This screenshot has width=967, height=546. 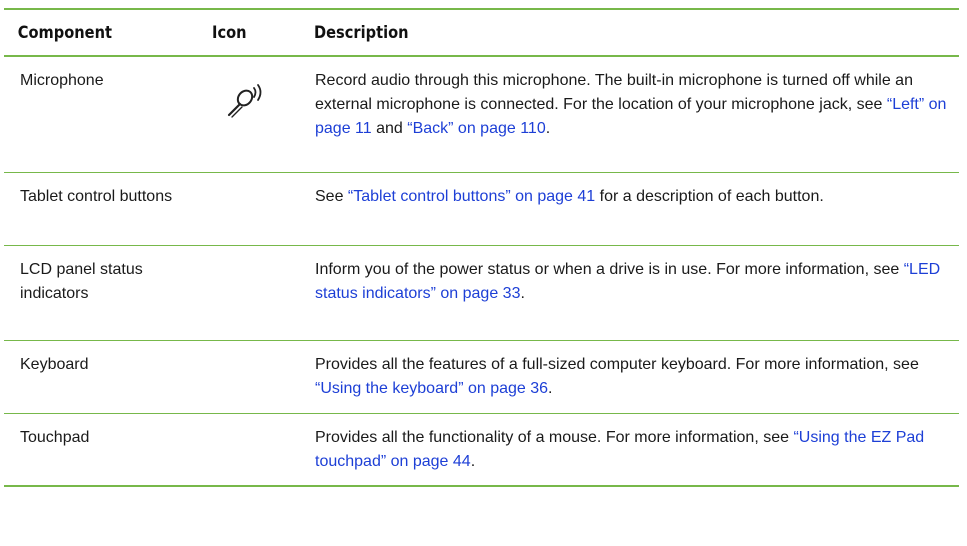 What do you see at coordinates (331, 196) in the screenshot?
I see `description-text: See` at bounding box center [331, 196].